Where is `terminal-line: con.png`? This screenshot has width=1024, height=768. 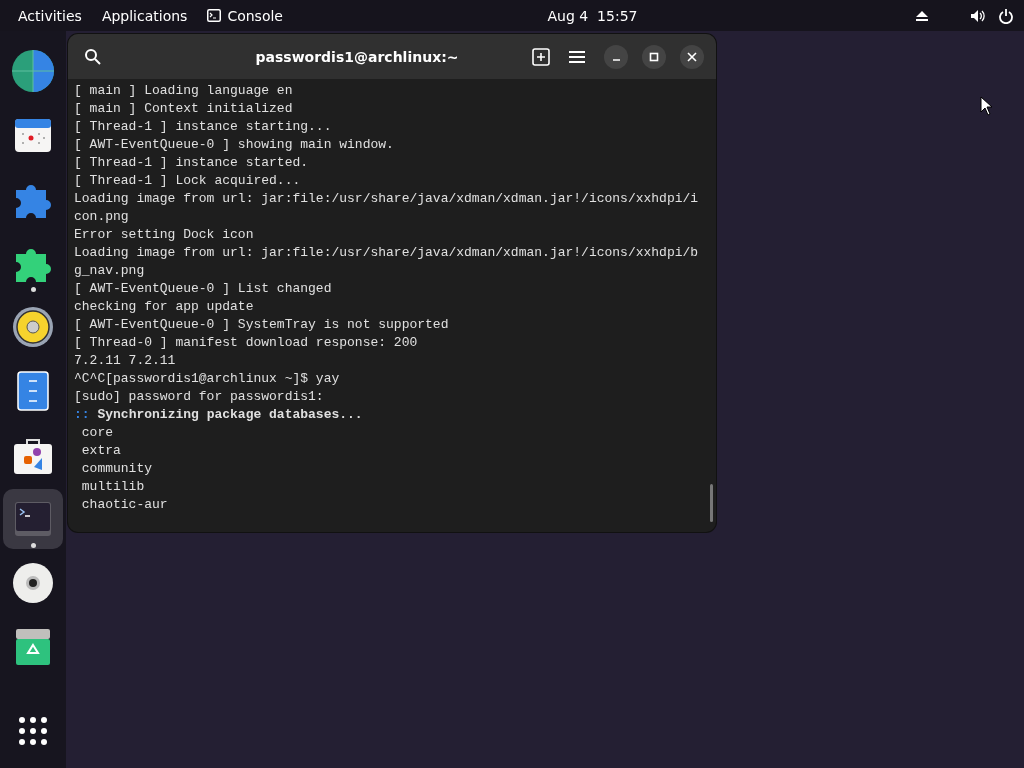
terminal-line: con.png is located at coordinates (102, 217).